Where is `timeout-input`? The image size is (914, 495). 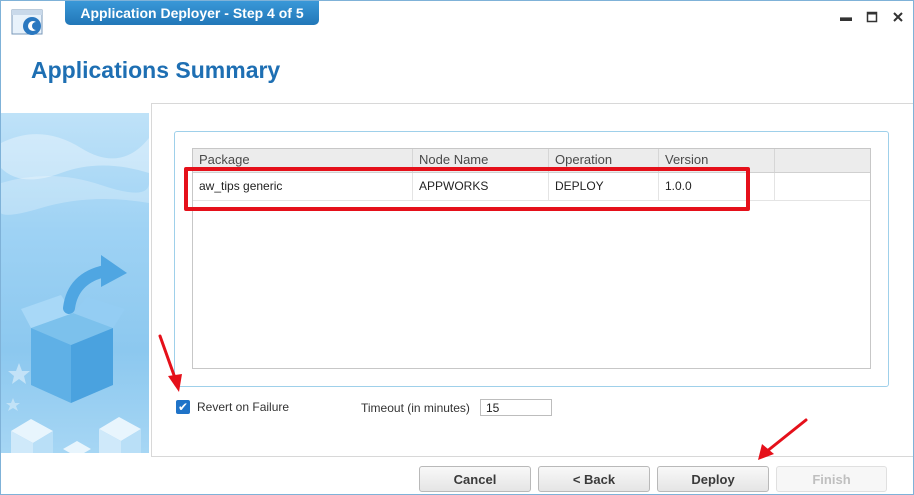
timeout-input is located at coordinates (516, 407).